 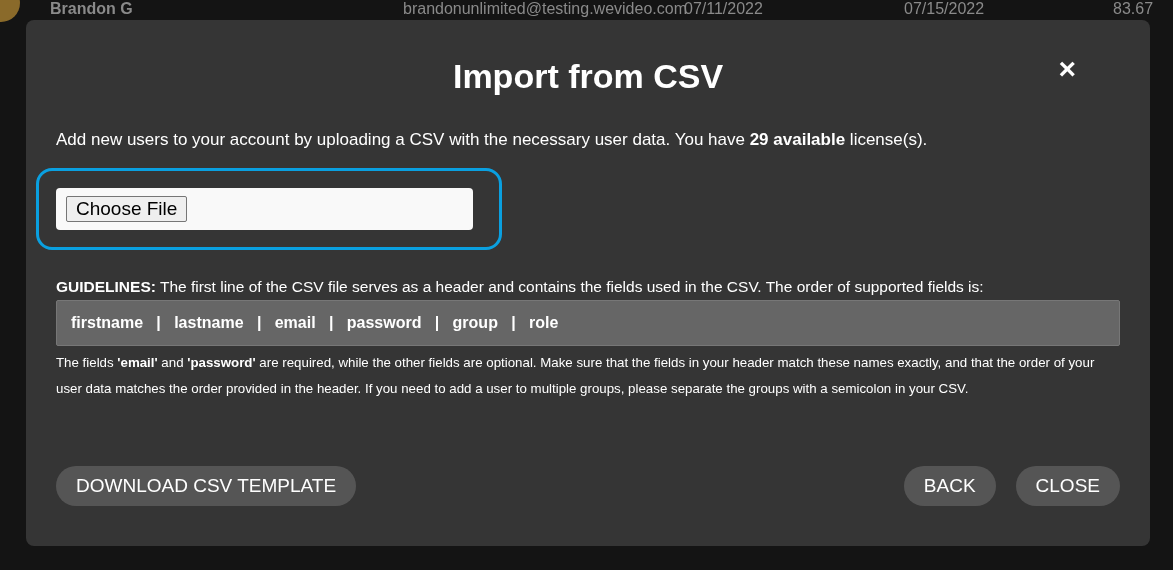 I want to click on description: Add new users to your account by uploading a CSV with the necessary user data. You have 29 available license(s)., so click(x=492, y=140).